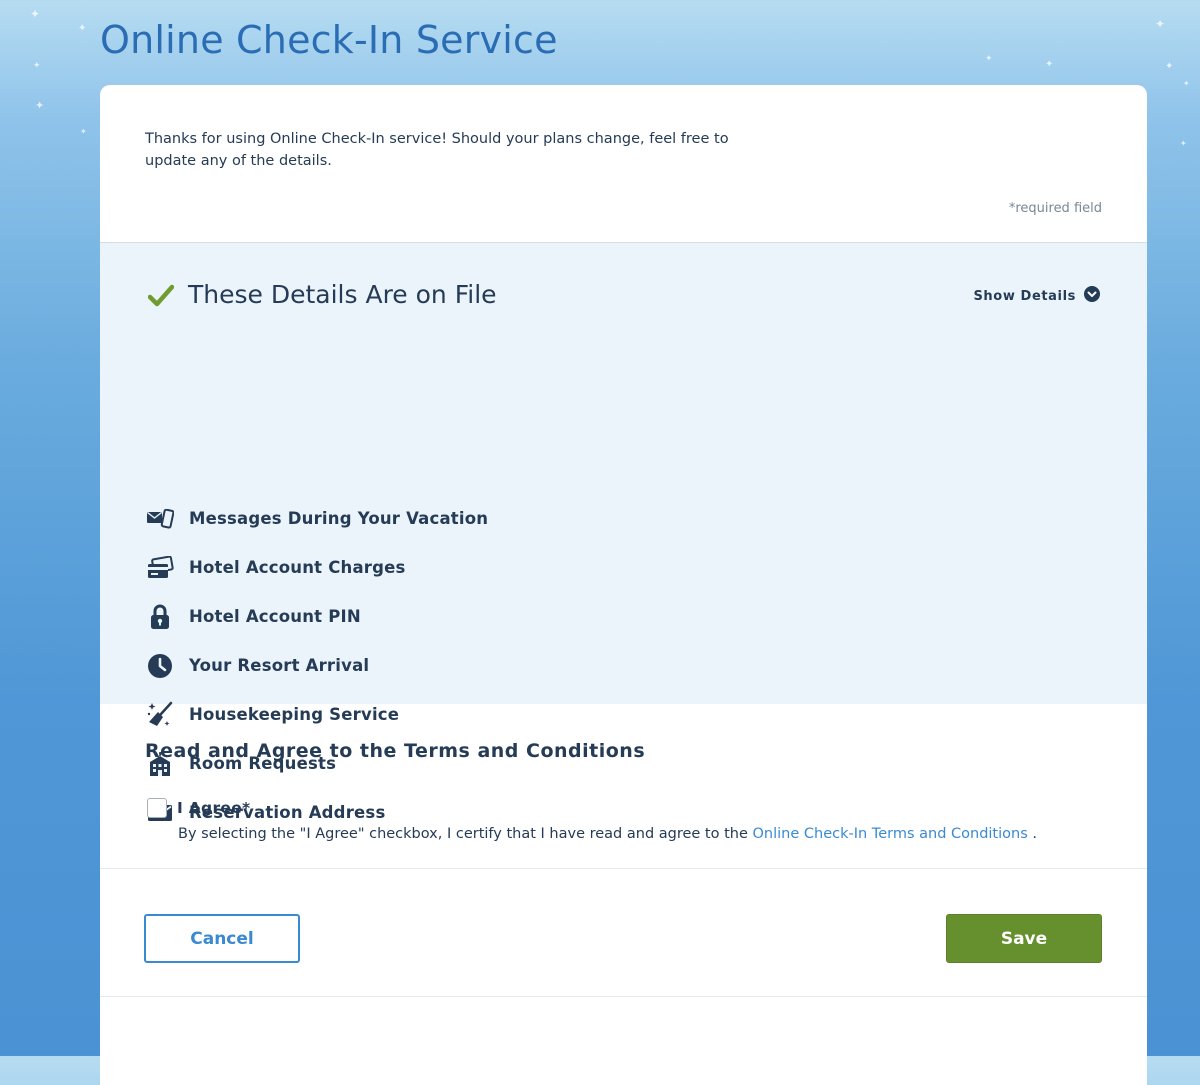 Image resolution: width=1200 pixels, height=1085 pixels. Describe the element at coordinates (275, 616) in the screenshot. I see `detail-label: Hotel Account PIN` at that location.